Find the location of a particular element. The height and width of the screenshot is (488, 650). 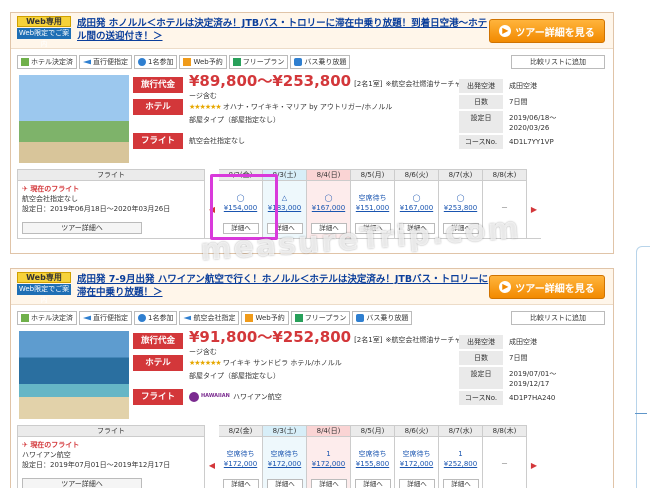

info-value: 7日間 is located at coordinates (518, 358).